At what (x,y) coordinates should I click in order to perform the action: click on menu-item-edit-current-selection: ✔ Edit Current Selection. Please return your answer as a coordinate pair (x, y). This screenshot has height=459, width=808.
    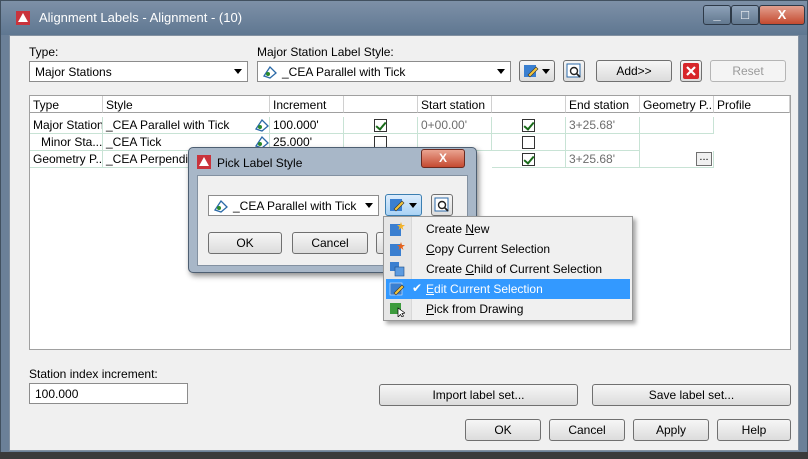
    Looking at the image, I should click on (508, 289).